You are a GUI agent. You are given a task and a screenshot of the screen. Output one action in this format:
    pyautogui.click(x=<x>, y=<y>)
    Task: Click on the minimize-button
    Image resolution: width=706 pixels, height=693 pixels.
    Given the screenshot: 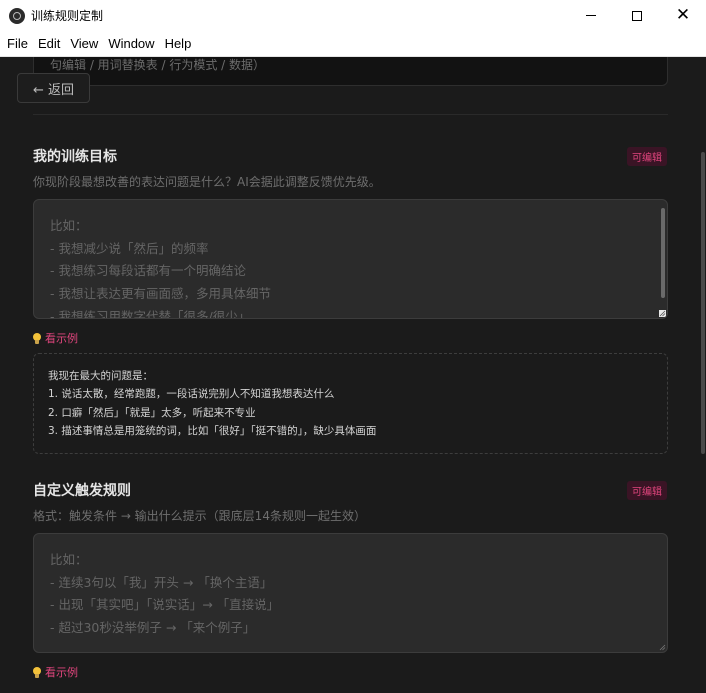 What is the action you would take?
    pyautogui.click(x=591, y=15)
    